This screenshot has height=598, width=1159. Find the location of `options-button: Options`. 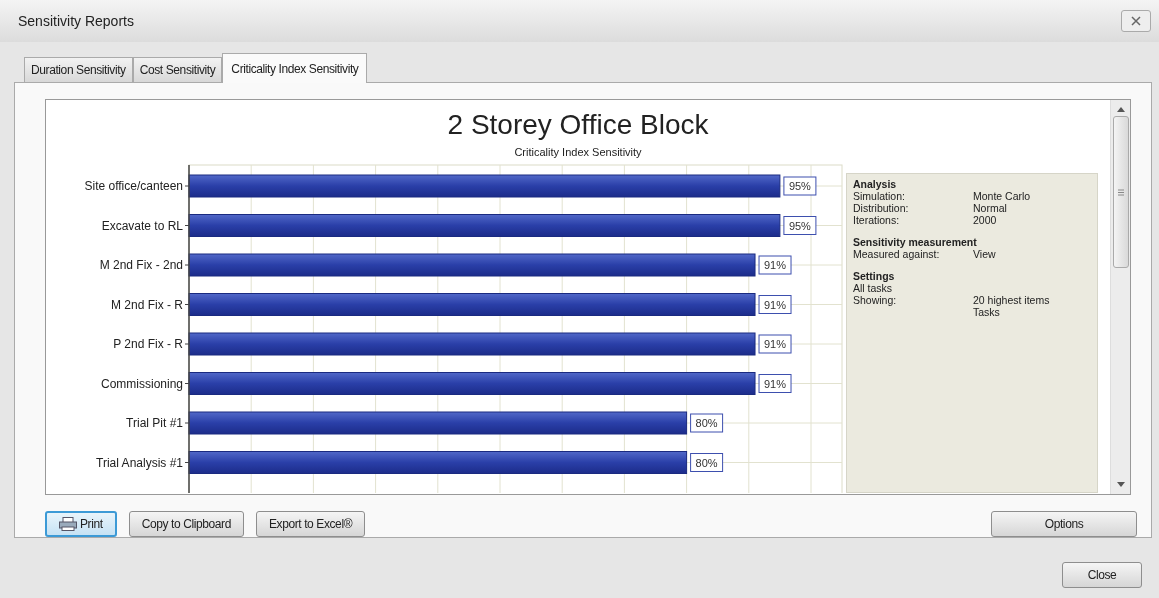

options-button: Options is located at coordinates (1064, 524).